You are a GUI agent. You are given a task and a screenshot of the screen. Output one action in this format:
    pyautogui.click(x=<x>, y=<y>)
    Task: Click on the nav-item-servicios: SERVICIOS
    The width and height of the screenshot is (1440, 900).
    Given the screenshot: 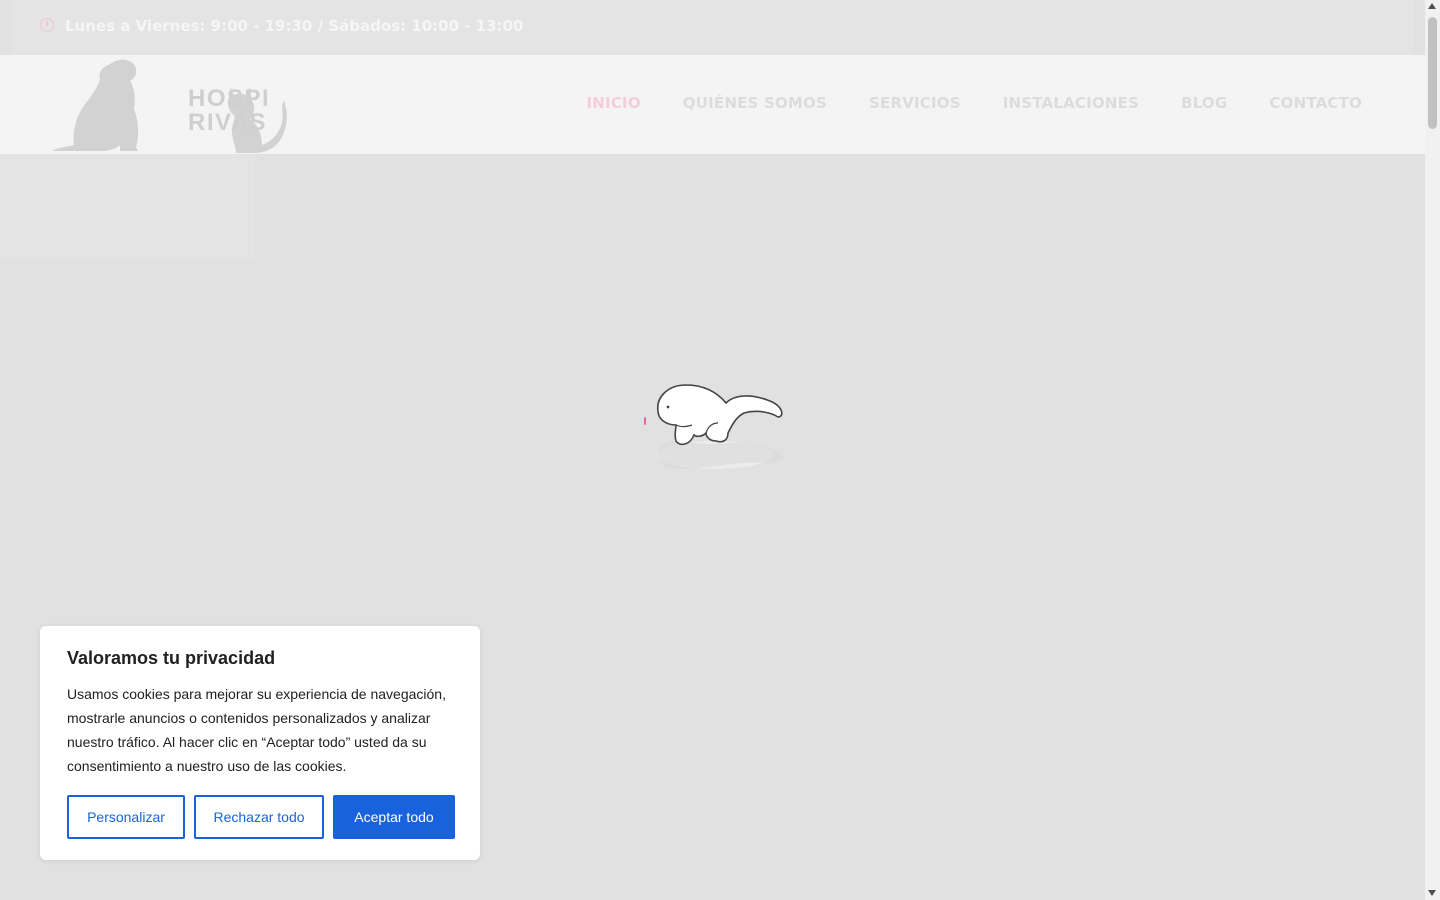 What is the action you would take?
    pyautogui.click(x=915, y=103)
    